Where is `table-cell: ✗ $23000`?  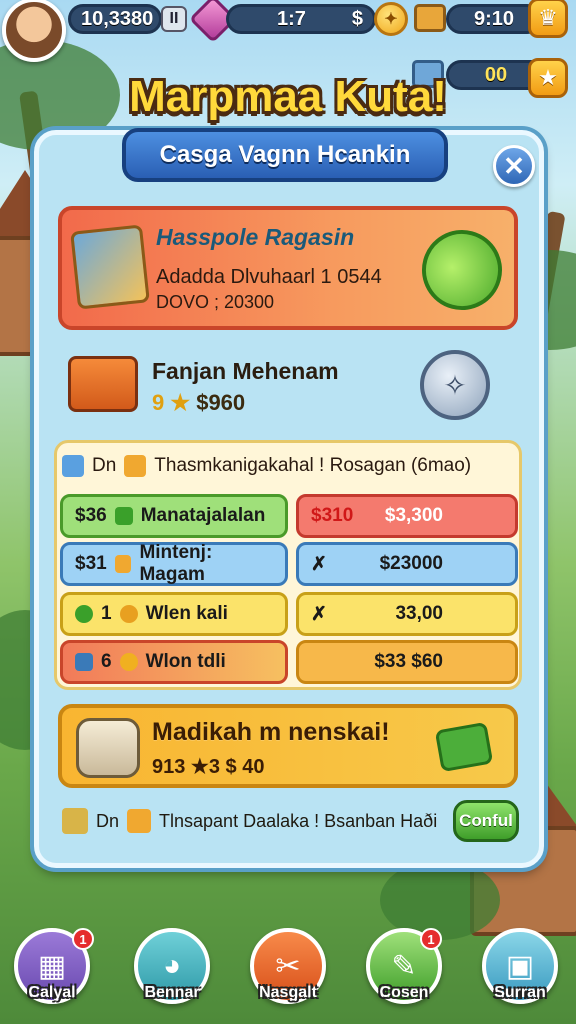
table-cell: ✗ $23000 is located at coordinates (407, 564).